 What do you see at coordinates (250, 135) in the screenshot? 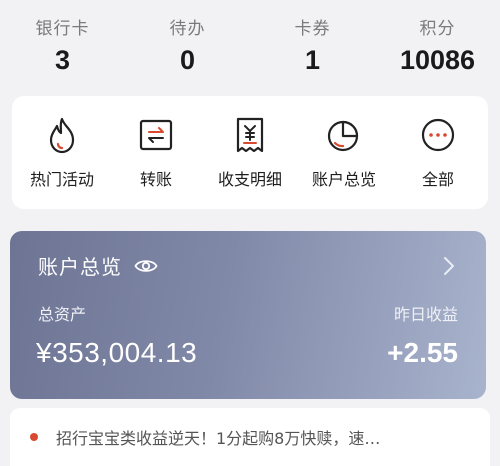
I see `receipt-icon` at bounding box center [250, 135].